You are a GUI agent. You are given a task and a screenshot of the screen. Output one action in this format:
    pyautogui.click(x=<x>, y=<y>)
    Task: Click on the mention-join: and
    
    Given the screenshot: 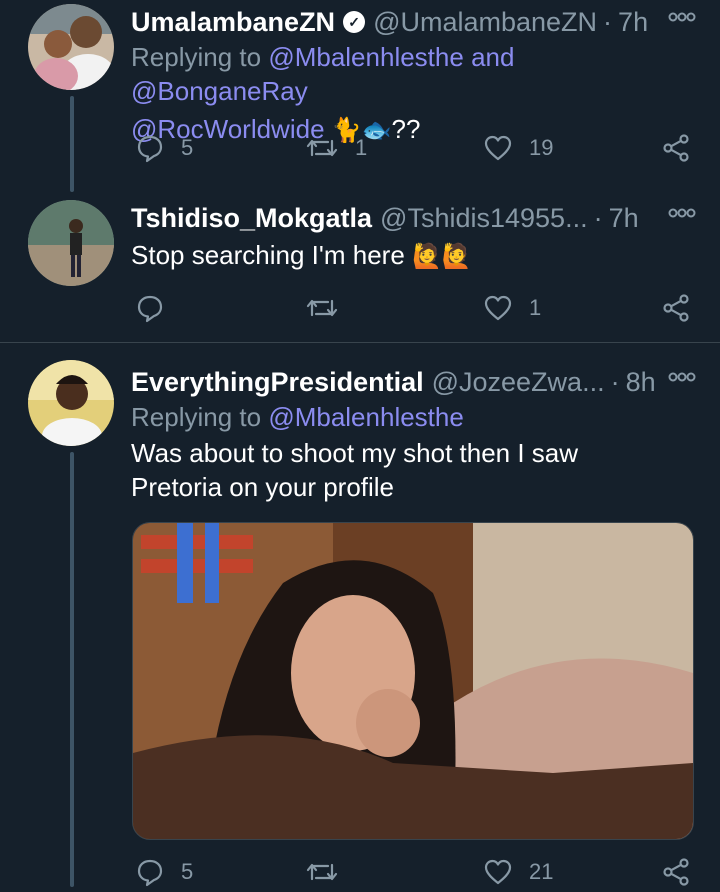 What is the action you would take?
    pyautogui.click(x=493, y=57)
    